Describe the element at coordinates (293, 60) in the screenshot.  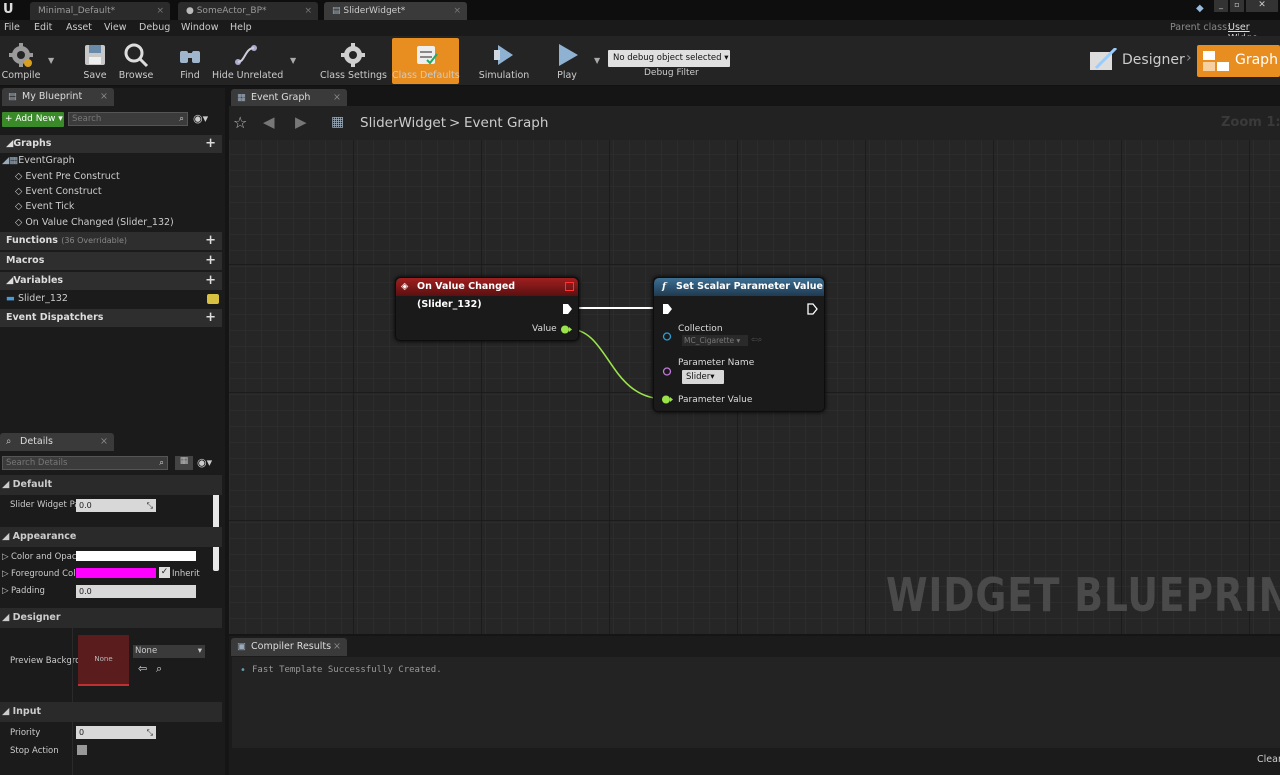
I see `hide-unrelated-caret: ▼` at that location.